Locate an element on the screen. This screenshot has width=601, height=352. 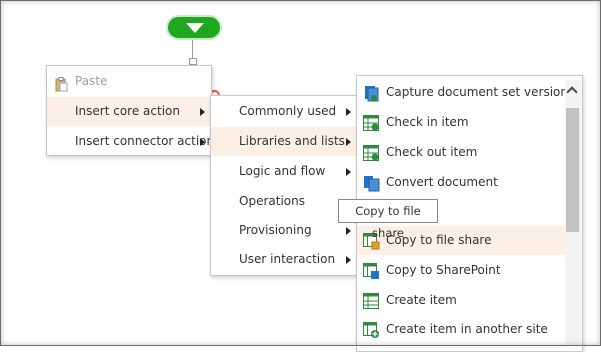
submenu-item-commonly-used: Commonly used is located at coordinates (285, 111).